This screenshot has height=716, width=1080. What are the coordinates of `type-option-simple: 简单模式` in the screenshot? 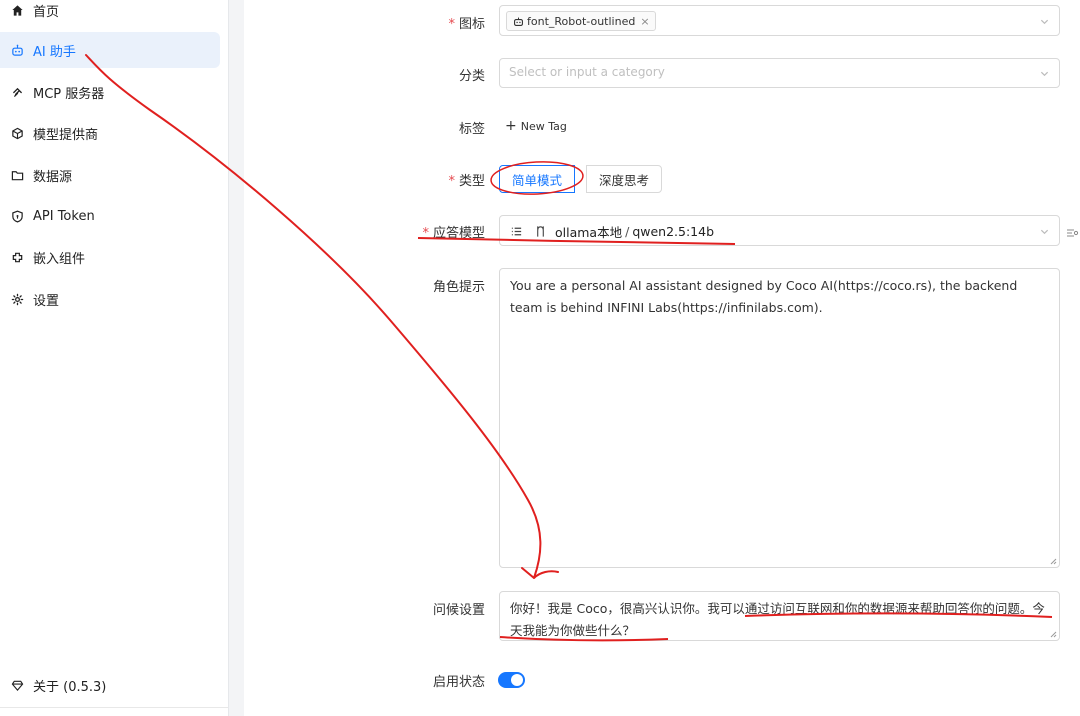 It's located at (537, 179).